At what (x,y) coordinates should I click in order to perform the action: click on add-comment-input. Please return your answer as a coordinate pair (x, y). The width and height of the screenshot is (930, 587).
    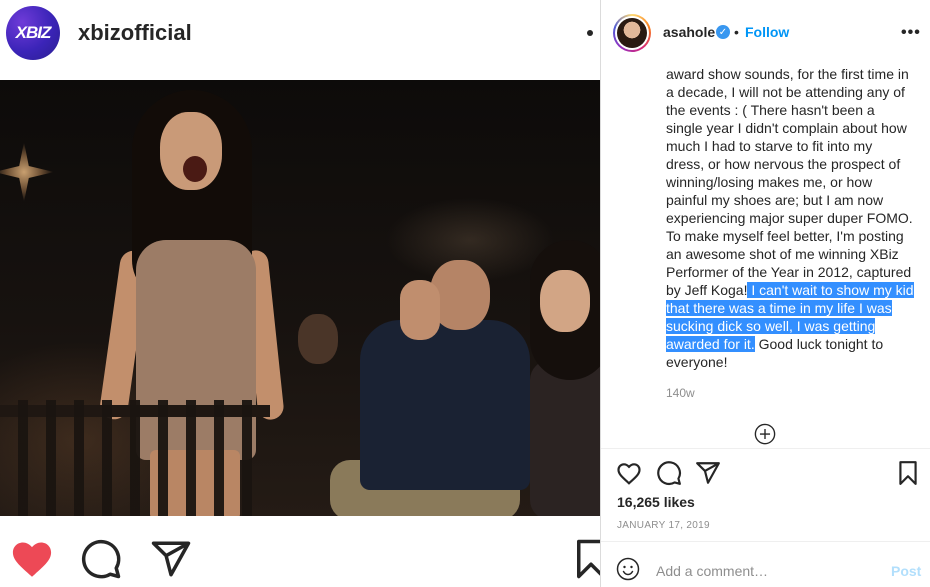
    Looking at the image, I should click on (766, 571).